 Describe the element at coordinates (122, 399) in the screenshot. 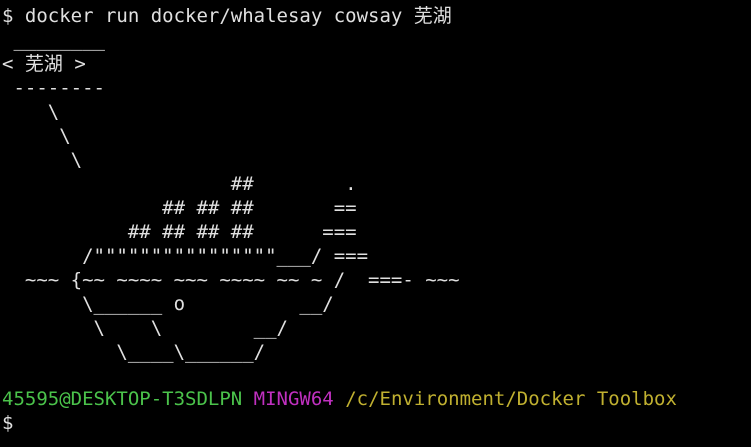

I see `prompt-user-host: 45595@DESKTOP-T3SDLPN` at that location.